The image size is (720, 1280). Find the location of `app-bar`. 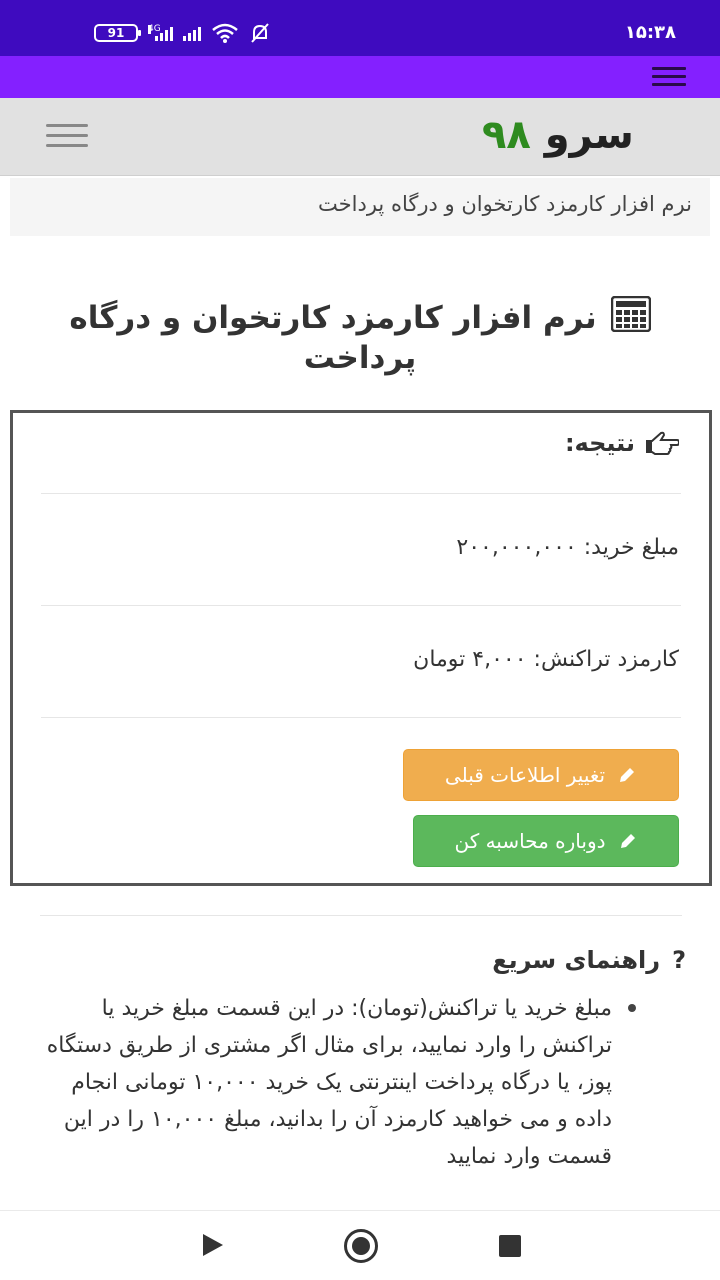

app-bar is located at coordinates (360, 77).